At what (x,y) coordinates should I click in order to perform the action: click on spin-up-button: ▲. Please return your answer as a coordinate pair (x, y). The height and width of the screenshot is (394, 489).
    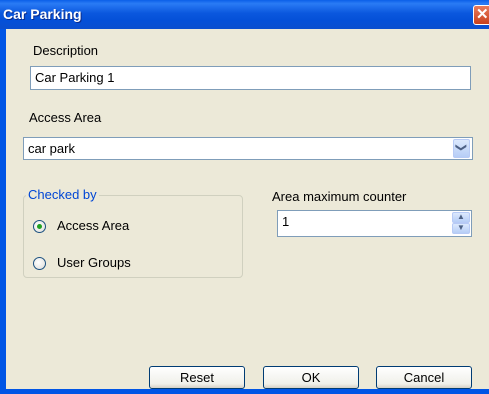
    Looking at the image, I should click on (461, 217).